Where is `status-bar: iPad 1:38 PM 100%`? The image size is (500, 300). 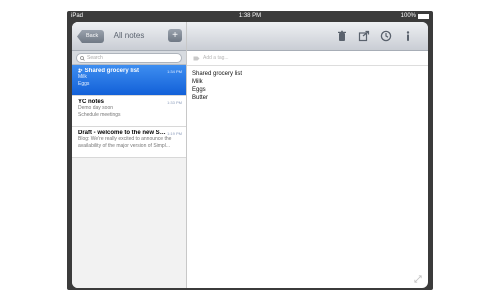 status-bar: iPad 1:38 PM 100% is located at coordinates (250, 16).